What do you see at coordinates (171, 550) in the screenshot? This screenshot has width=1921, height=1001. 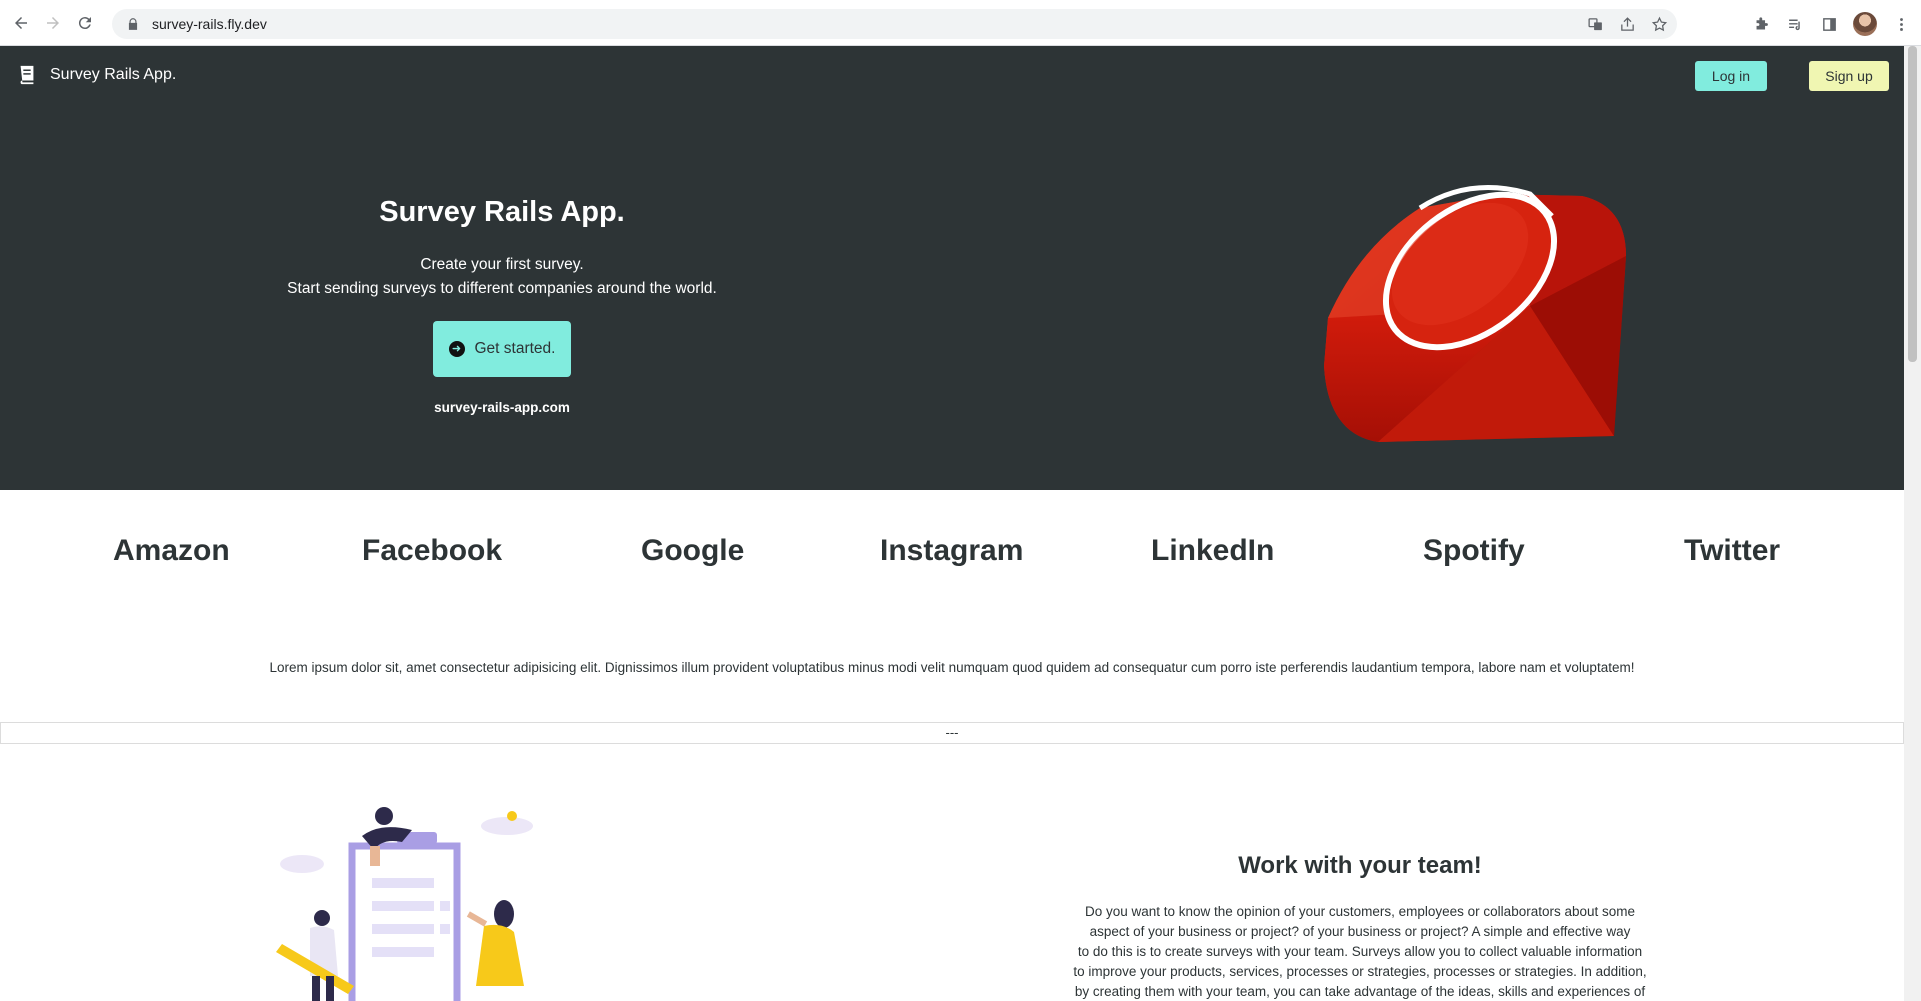 I see `company-amazon: Amazon` at bounding box center [171, 550].